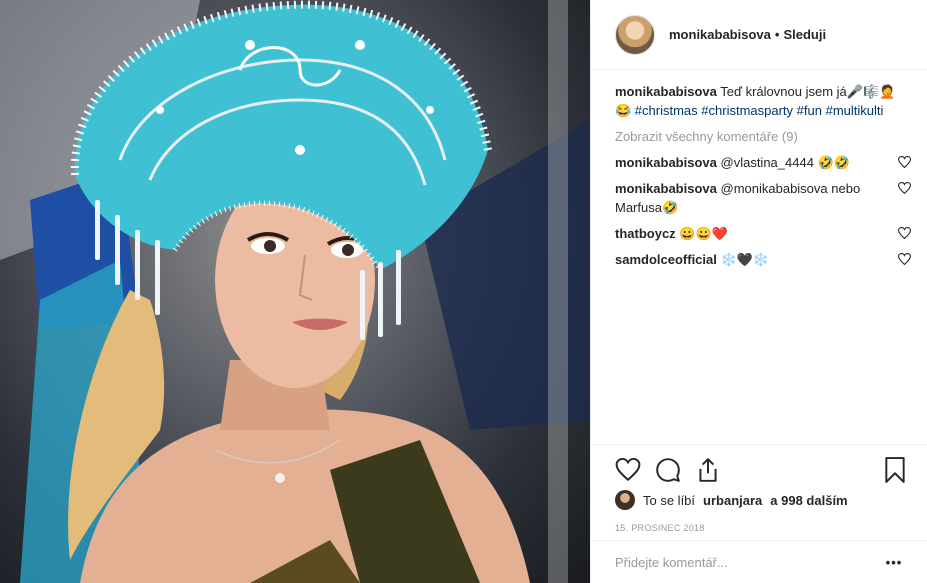 This screenshot has width=927, height=583. Describe the element at coordinates (745, 259) in the screenshot. I see `comment-text: ❄️🖤❄️` at that location.